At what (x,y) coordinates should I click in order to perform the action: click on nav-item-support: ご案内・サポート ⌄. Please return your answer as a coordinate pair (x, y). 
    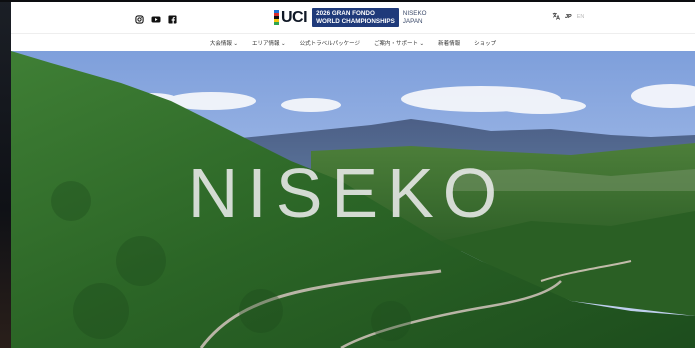
    Looking at the image, I should click on (399, 43).